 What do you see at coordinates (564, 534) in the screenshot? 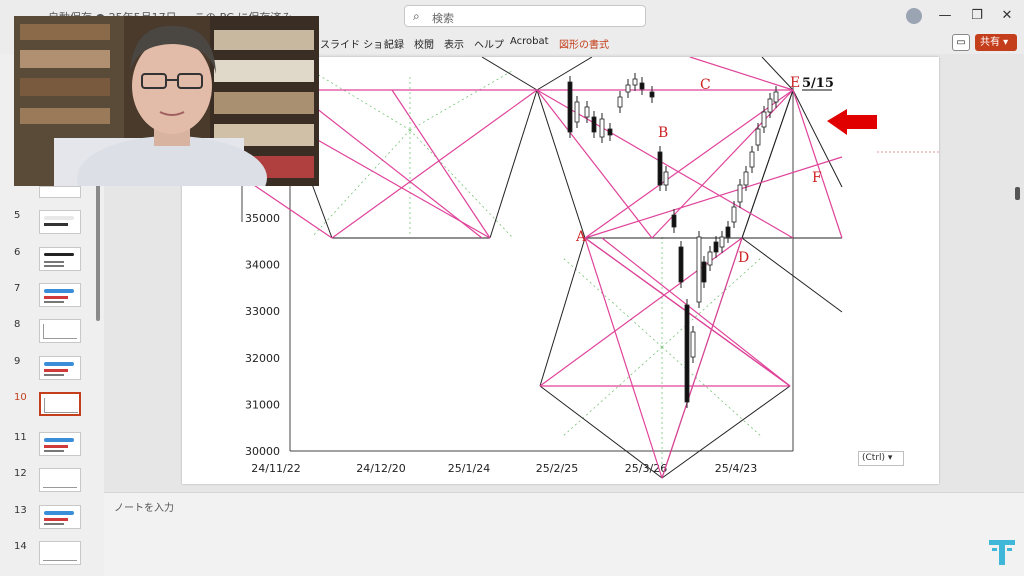
I see `notes-pane: ノートを入力` at bounding box center [564, 534].